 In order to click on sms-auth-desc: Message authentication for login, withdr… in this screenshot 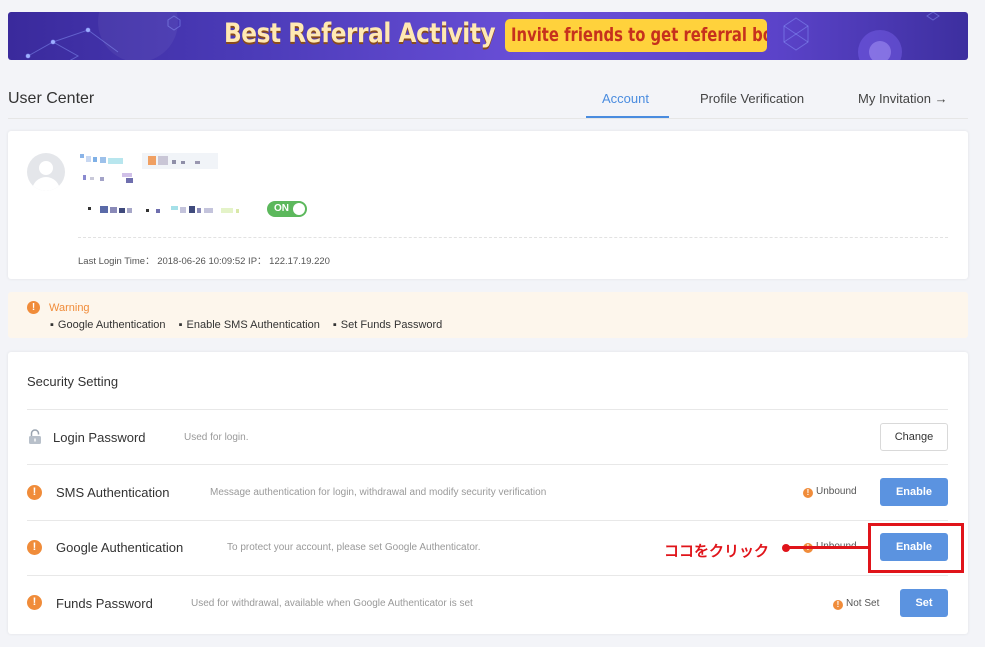, I will do `click(378, 492)`.